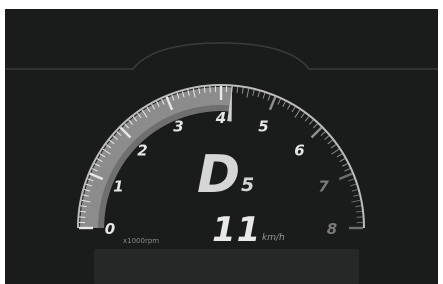 This screenshot has width=443, height=284. What do you see at coordinates (237, 230) in the screenshot?
I see `speed-readout: 11` at bounding box center [237, 230].